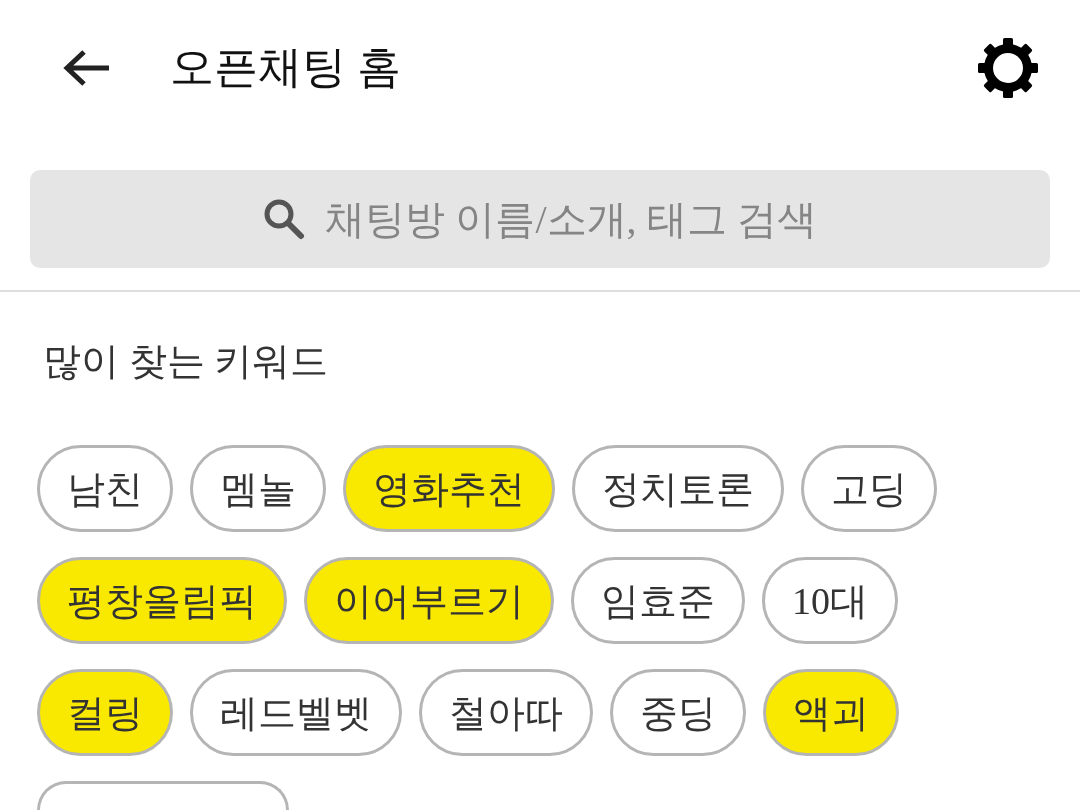 The height and width of the screenshot is (810, 1080). I want to click on search-icon, so click(284, 219).